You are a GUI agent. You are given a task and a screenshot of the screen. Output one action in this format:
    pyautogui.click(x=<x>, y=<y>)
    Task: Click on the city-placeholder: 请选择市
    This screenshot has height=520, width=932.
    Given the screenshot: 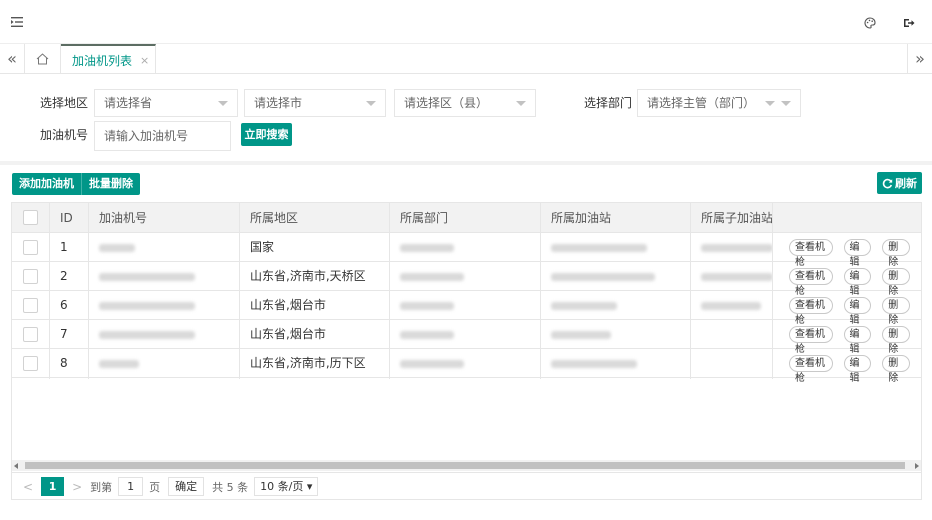 What is the action you would take?
    pyautogui.click(x=278, y=103)
    